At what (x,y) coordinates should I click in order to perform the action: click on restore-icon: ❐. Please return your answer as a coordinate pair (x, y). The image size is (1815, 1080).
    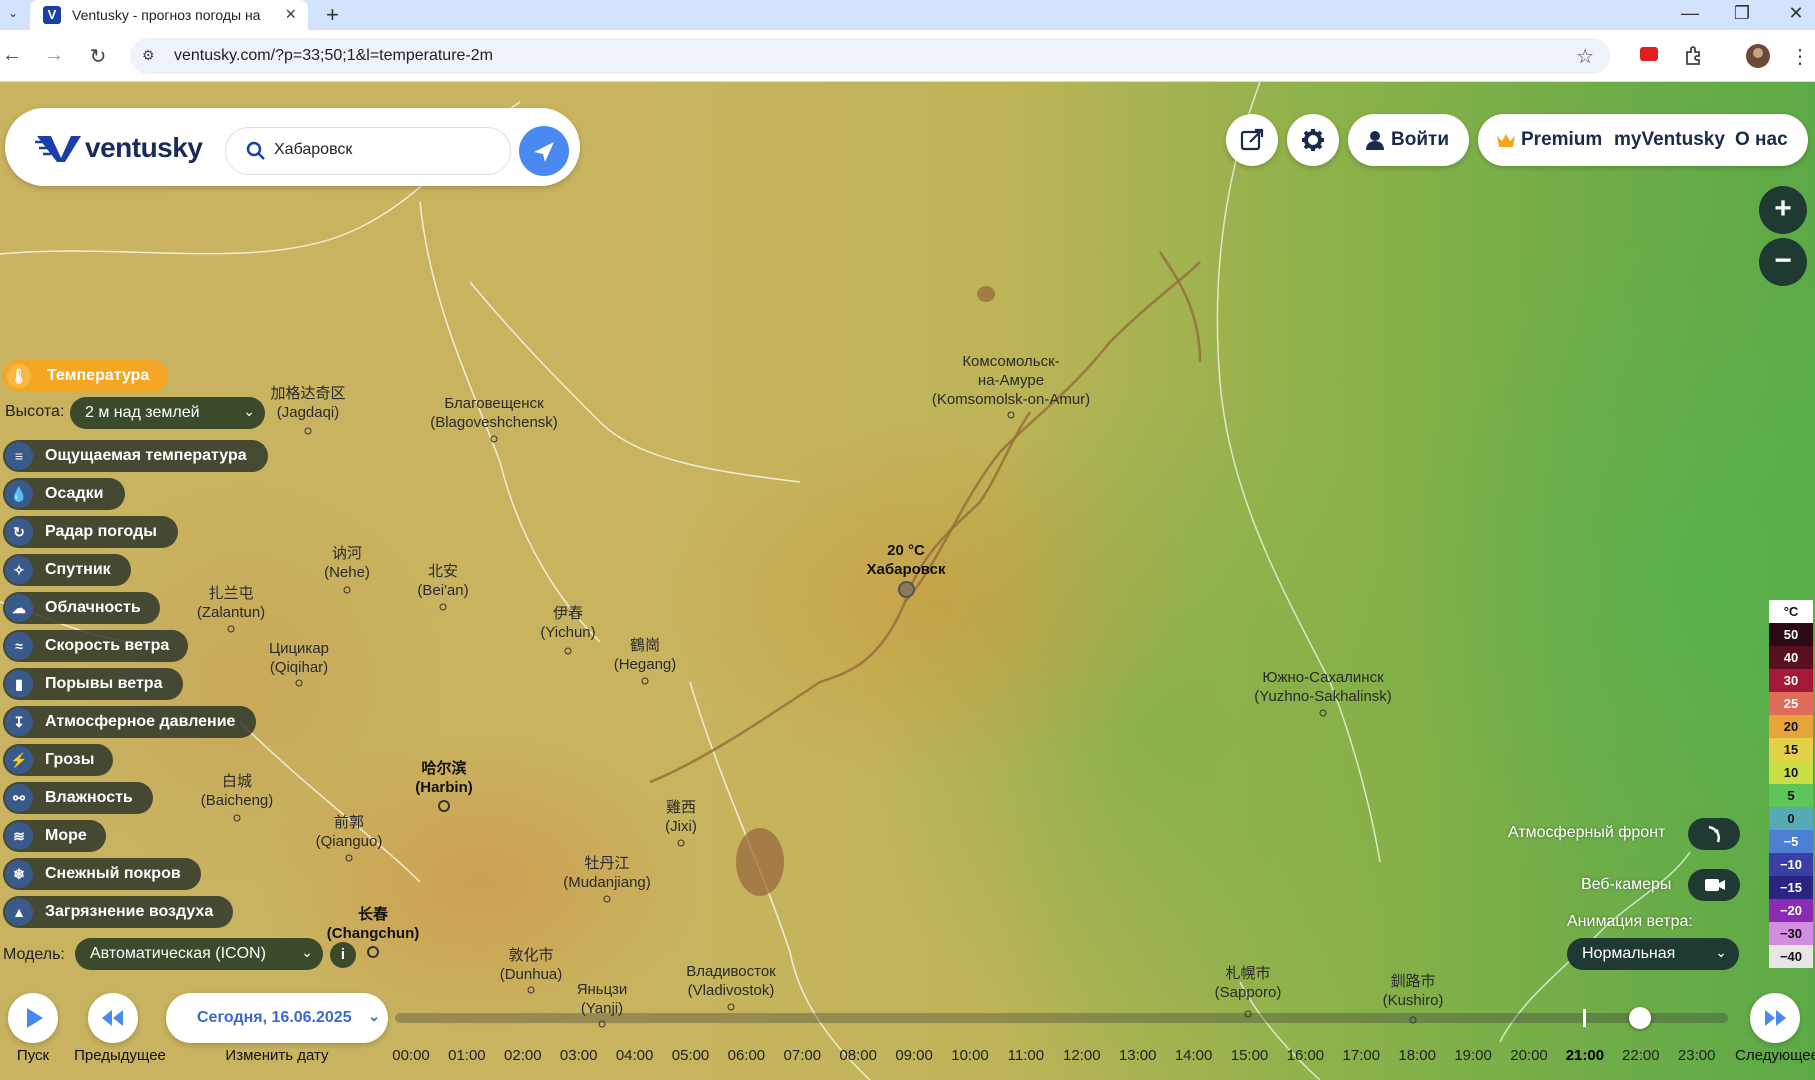
    Looking at the image, I should click on (1742, 13).